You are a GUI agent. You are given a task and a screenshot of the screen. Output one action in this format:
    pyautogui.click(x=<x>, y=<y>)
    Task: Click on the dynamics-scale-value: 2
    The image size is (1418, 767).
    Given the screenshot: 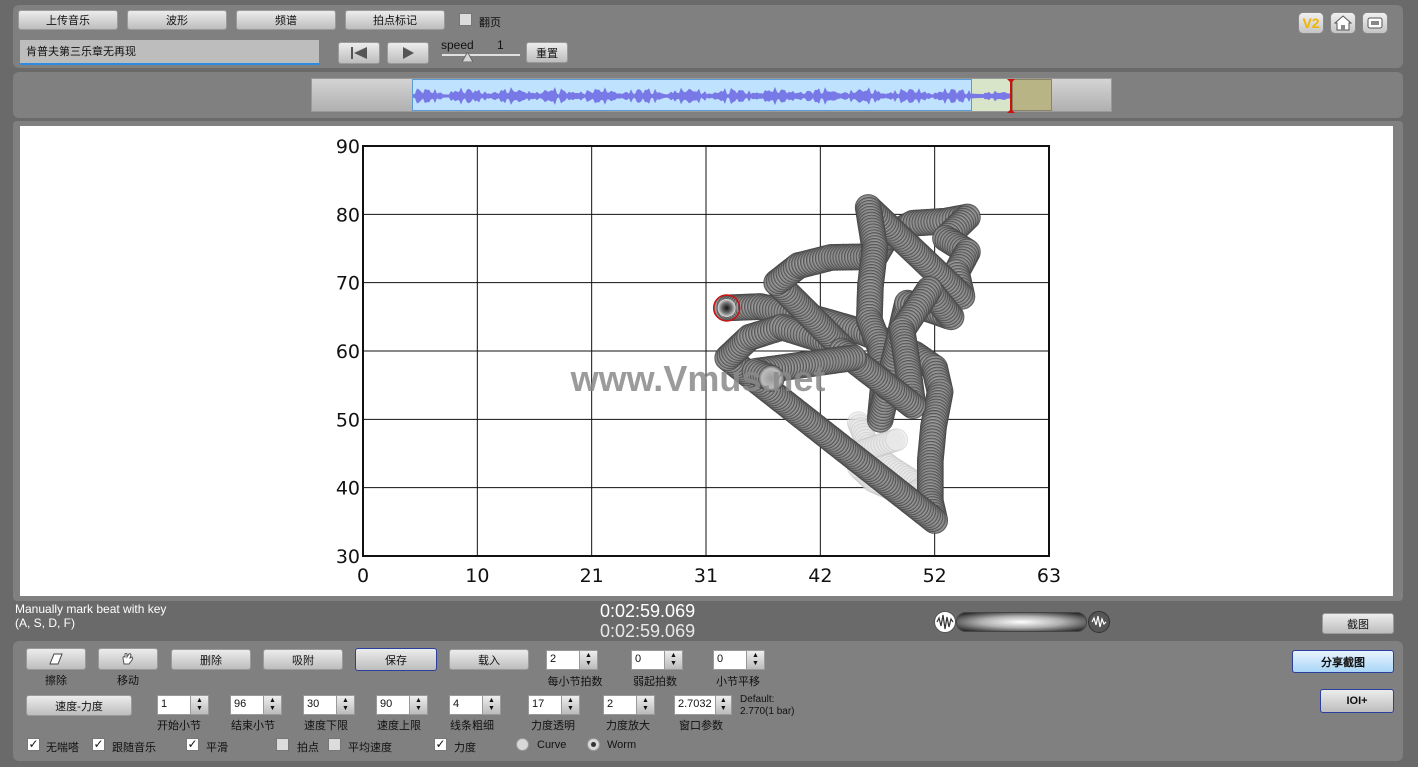 What is the action you would take?
    pyautogui.click(x=620, y=705)
    